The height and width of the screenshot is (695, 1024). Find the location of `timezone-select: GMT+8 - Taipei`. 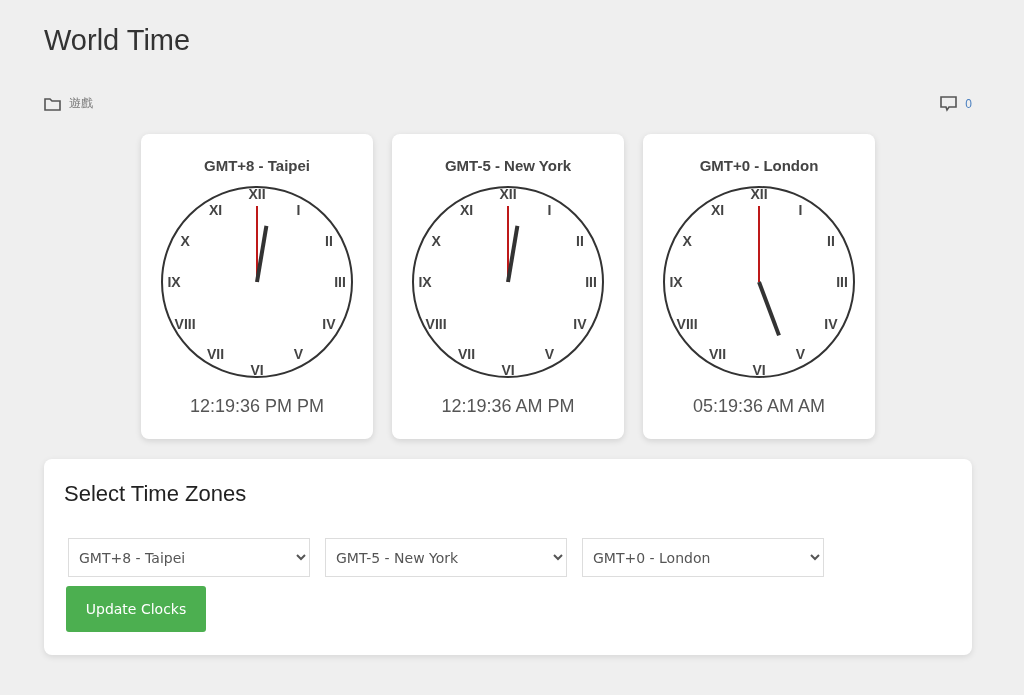

timezone-select: GMT+8 - Taipei is located at coordinates (189, 557).